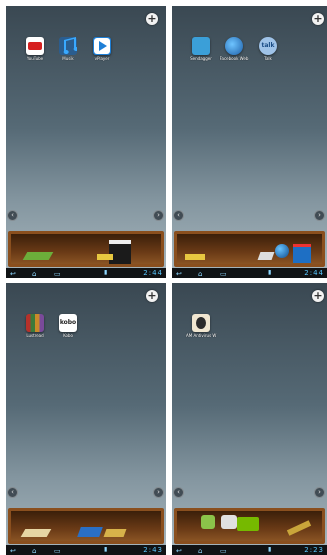  What do you see at coordinates (68, 323) in the screenshot?
I see `kobo-icon: kobo` at bounding box center [68, 323].